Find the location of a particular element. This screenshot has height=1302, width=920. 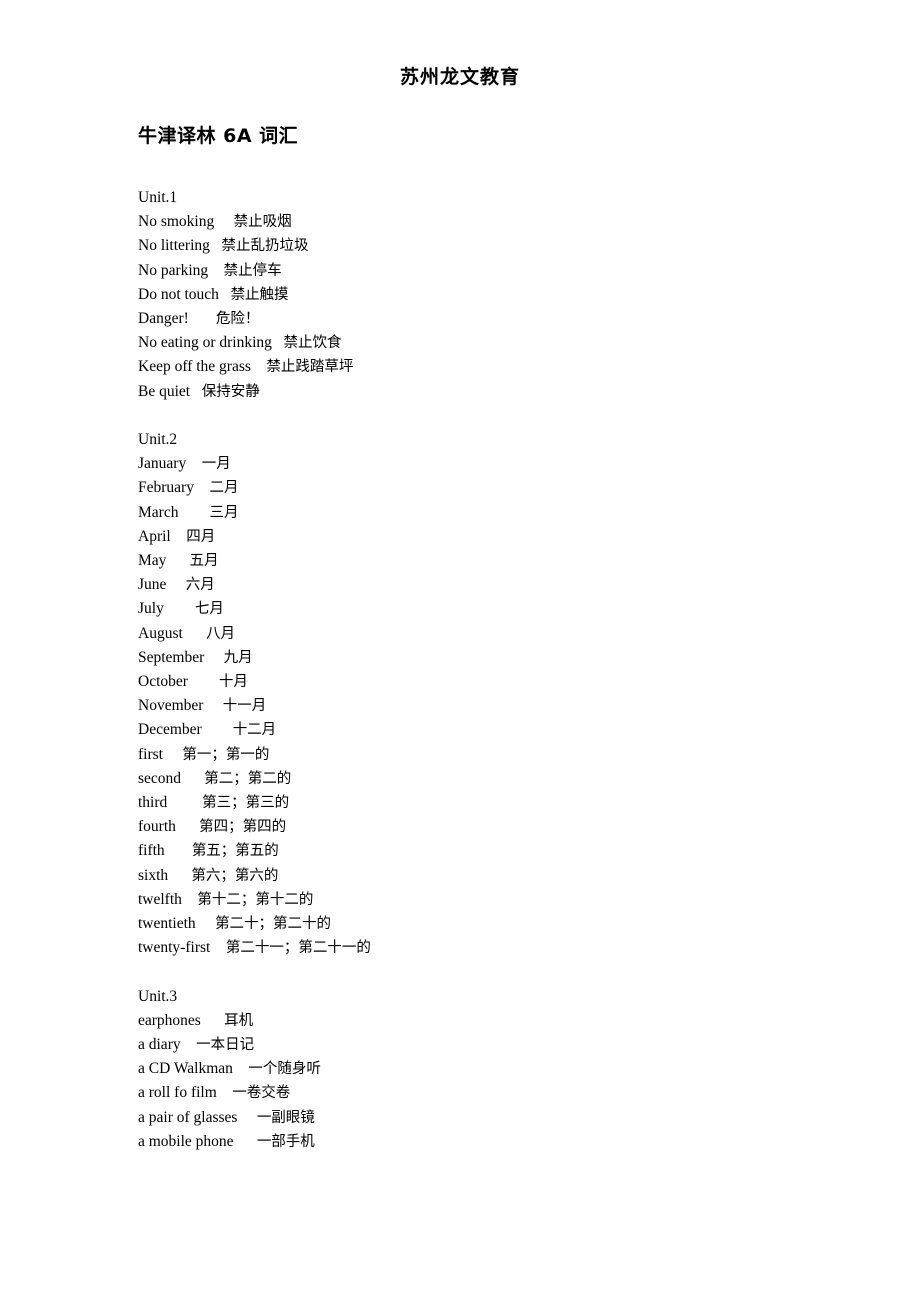

entry-chinese: 耳机 is located at coordinates (239, 1020).